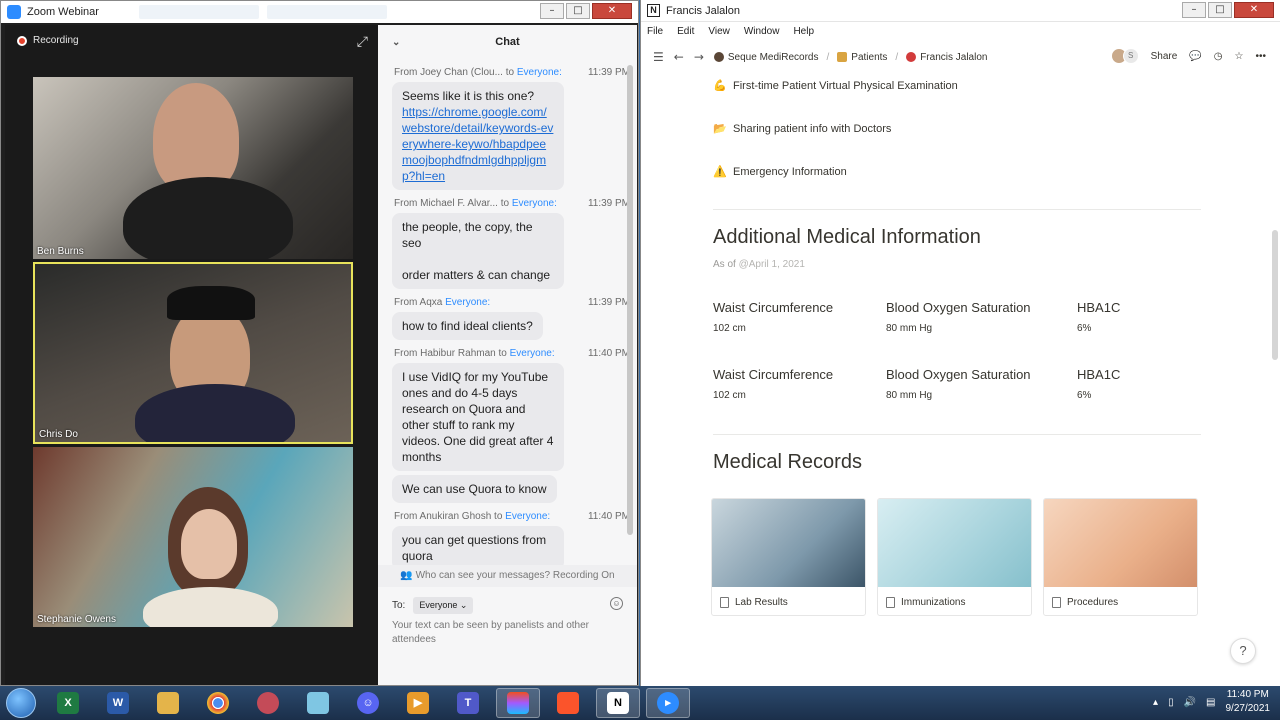  What do you see at coordinates (568, 703) in the screenshot?
I see `taskbar-brave-icon` at bounding box center [568, 703].